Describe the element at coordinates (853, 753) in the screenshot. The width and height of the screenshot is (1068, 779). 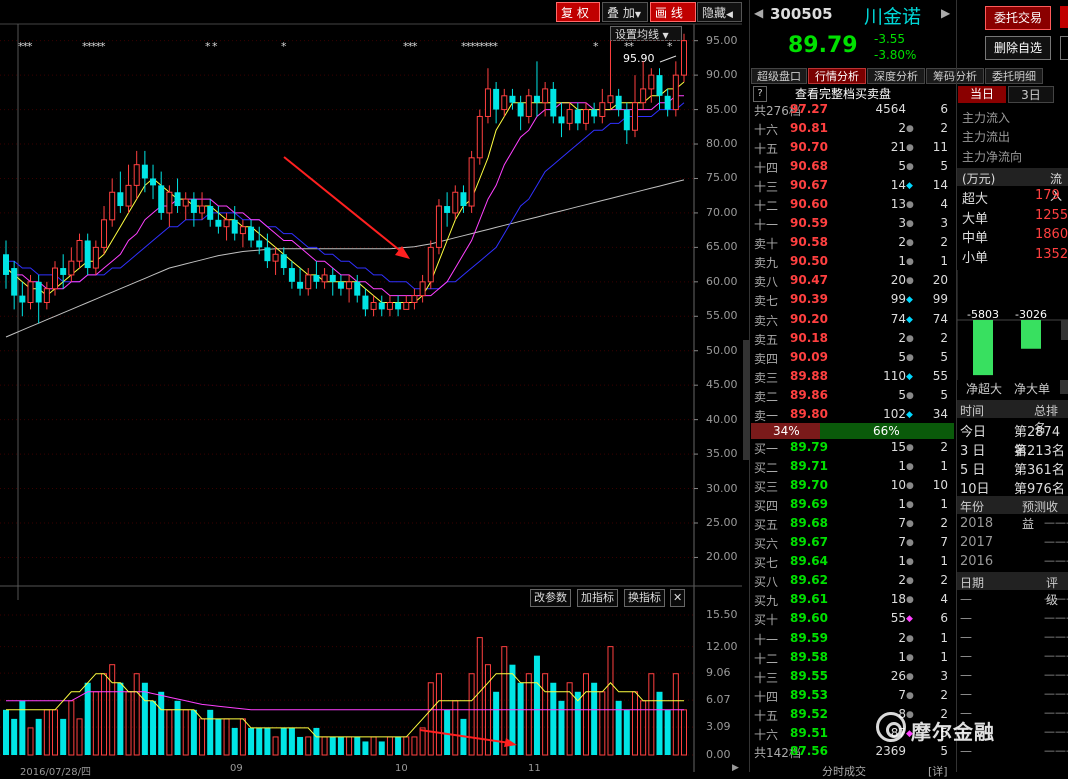
I see `buy-total-row: 共142档 87.56 2369 5` at that location.